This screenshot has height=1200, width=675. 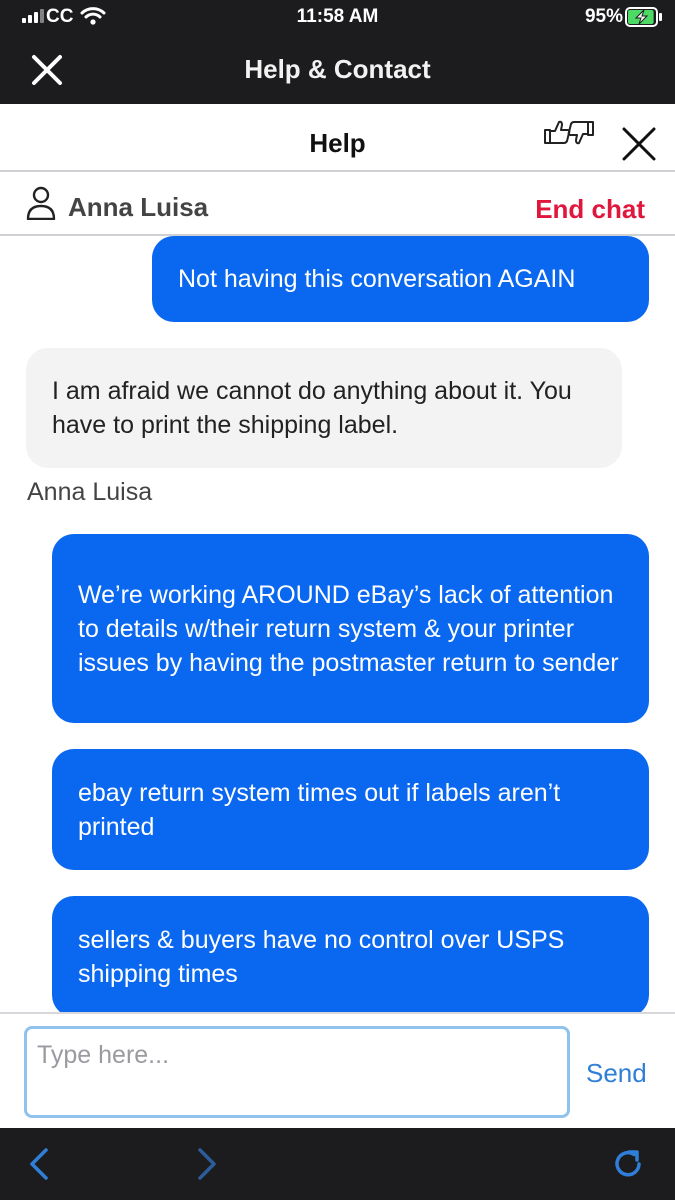 What do you see at coordinates (569, 134) in the screenshot?
I see `thumbs-up-down-icon` at bounding box center [569, 134].